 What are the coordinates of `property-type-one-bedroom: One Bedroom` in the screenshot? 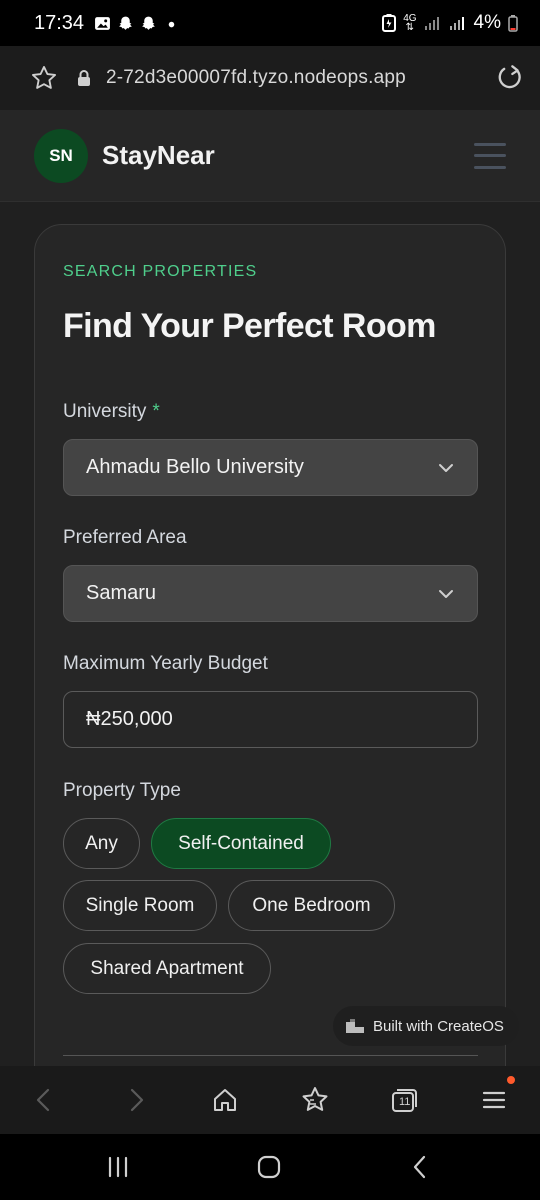 It's located at (311, 905).